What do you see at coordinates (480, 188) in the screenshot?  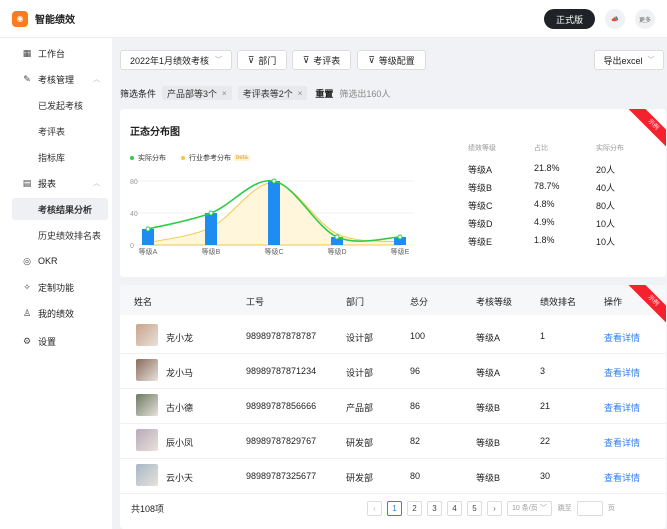 I see `grade-cell: 等级B` at bounding box center [480, 188].